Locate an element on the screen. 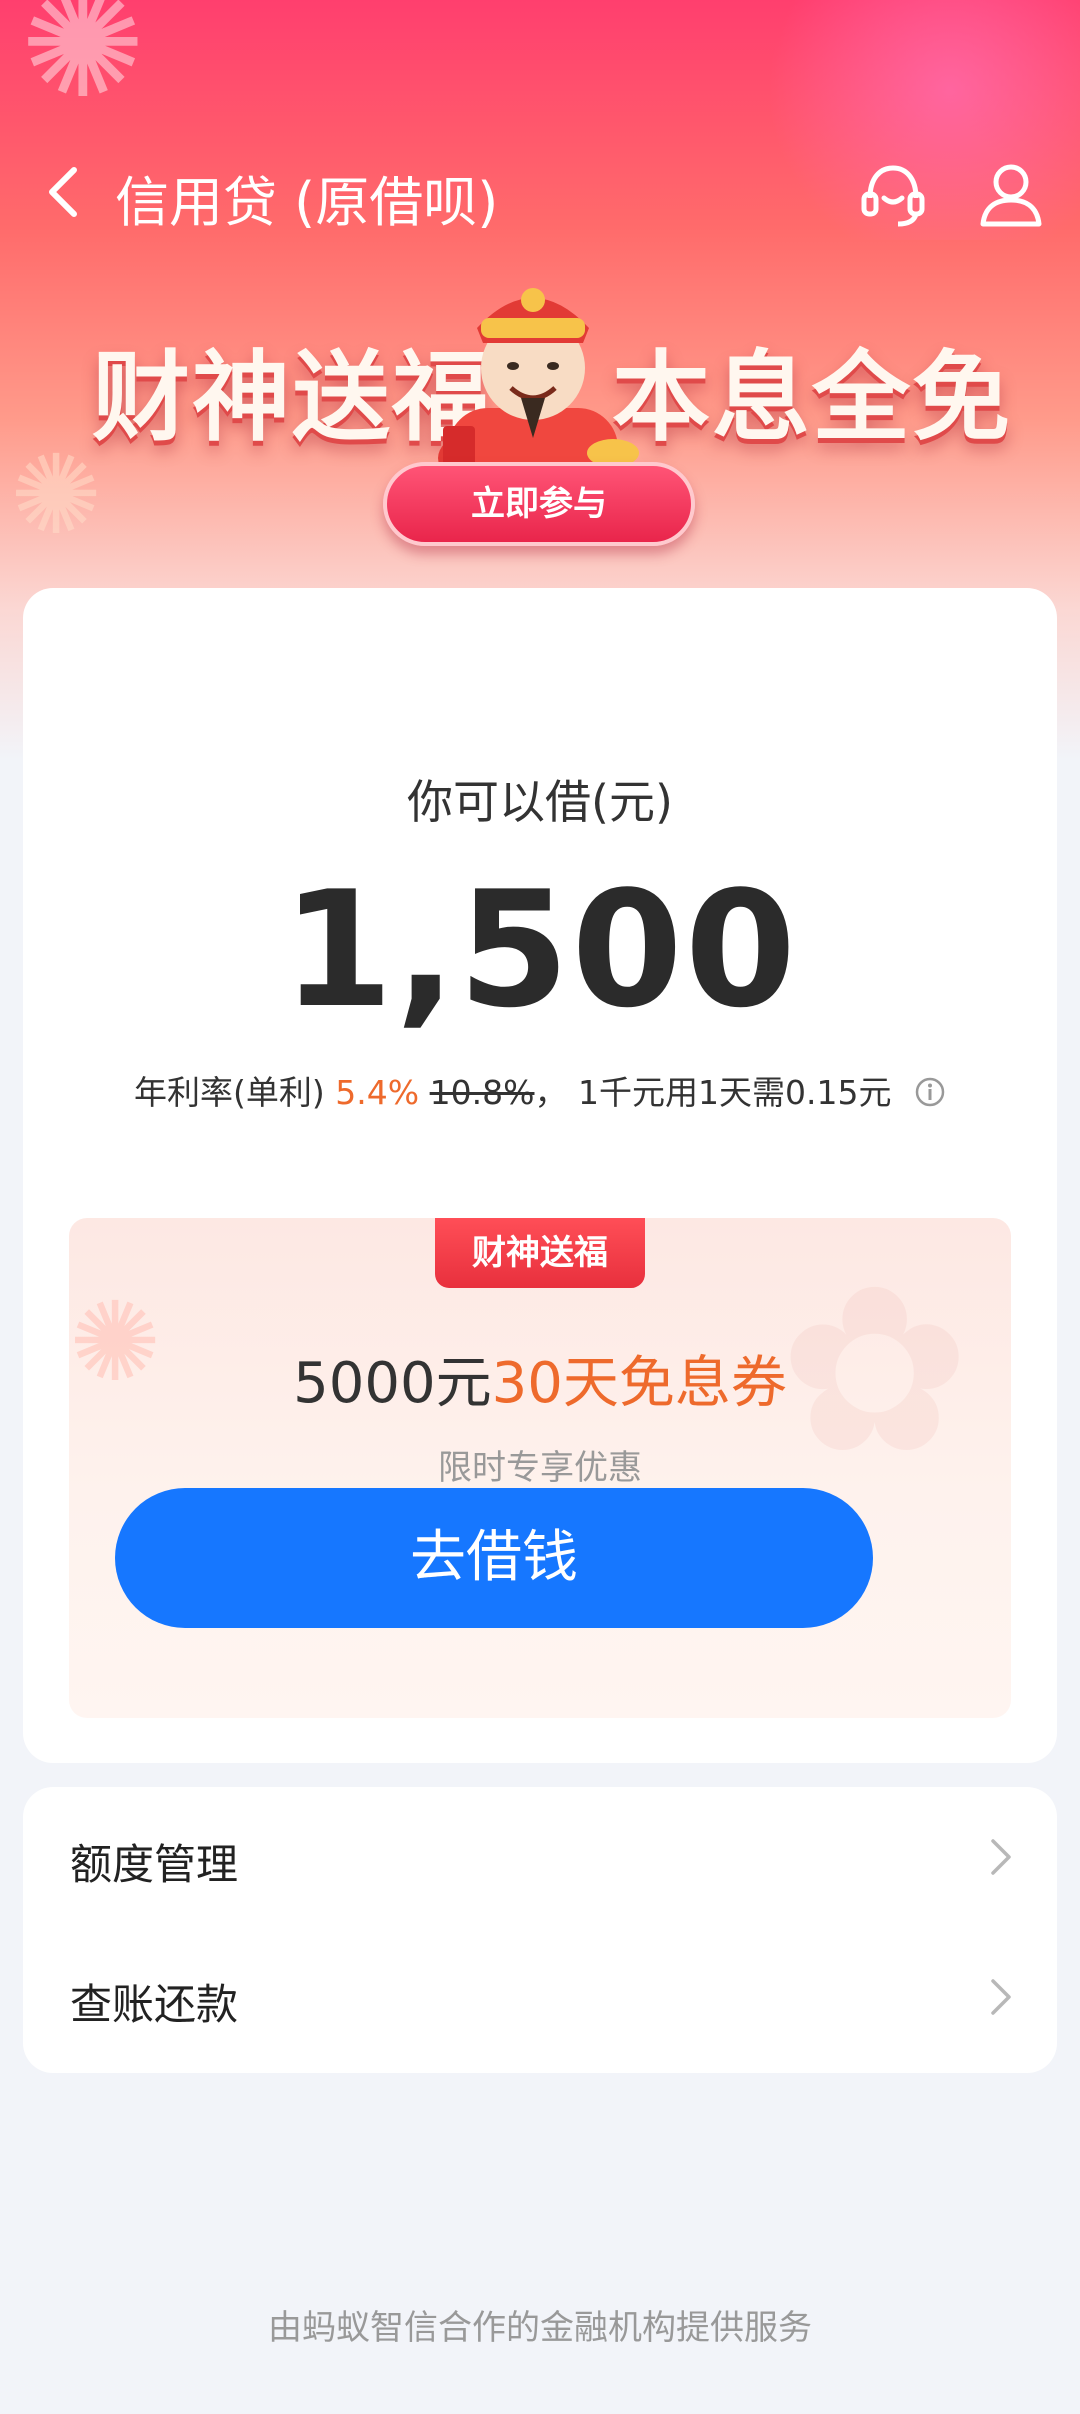 Image resolution: width=1080 pixels, height=2414 pixels. footer-disclaimer: 由蚂蚁智信合作的金融机构提供服务 is located at coordinates (540, 2328).